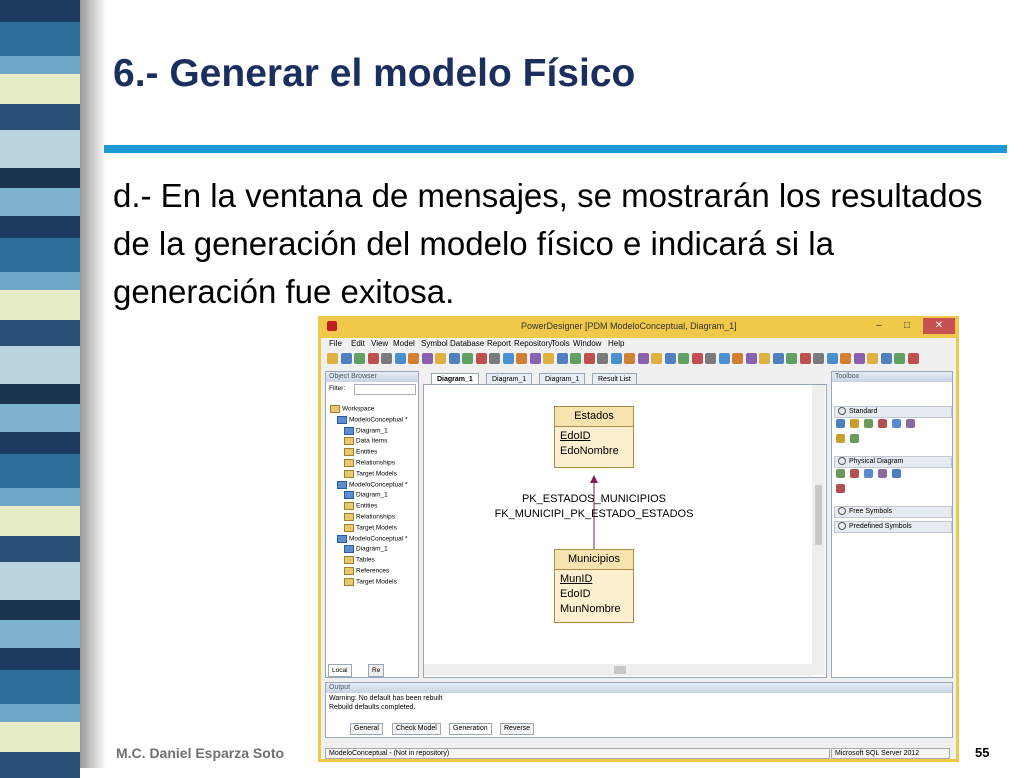 The height and width of the screenshot is (778, 1024). Describe the element at coordinates (893, 512) in the screenshot. I see `toolbox-section-free-symbols: Free Symbols` at that location.